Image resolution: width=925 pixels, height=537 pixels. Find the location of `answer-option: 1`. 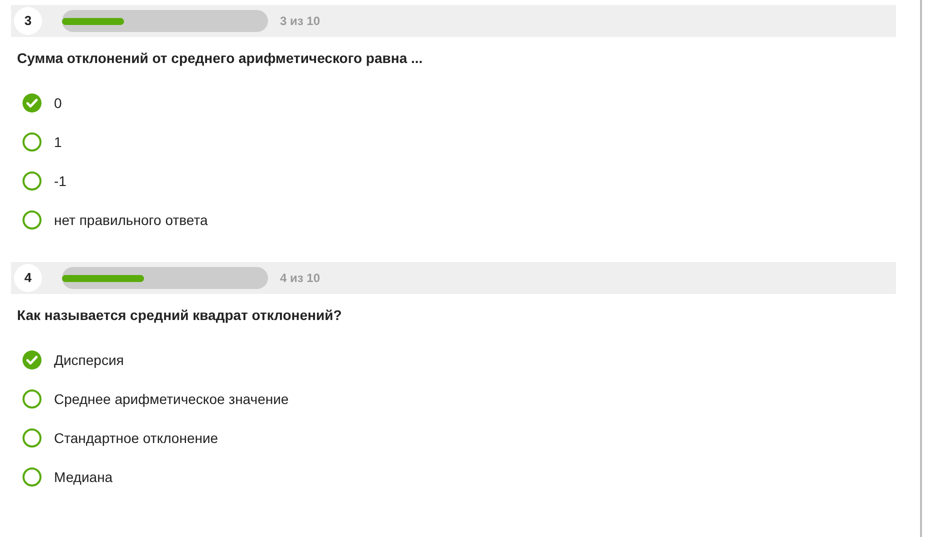

answer-option: 1 is located at coordinates (58, 142).